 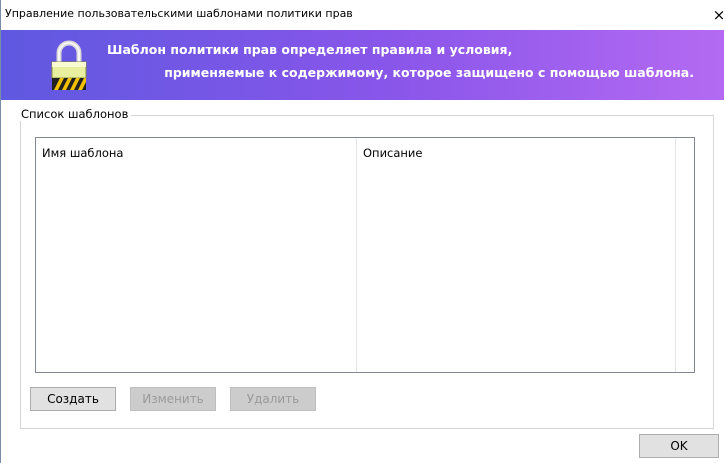 What do you see at coordinates (392, 153) in the screenshot?
I see `column-header-description: Описание` at bounding box center [392, 153].